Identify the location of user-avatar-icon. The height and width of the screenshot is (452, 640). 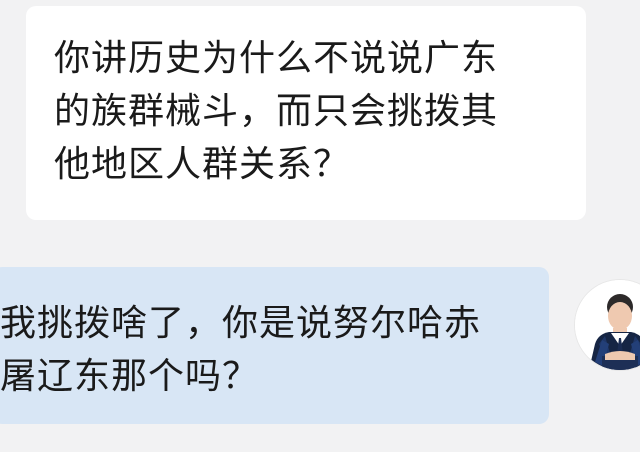
(607, 325).